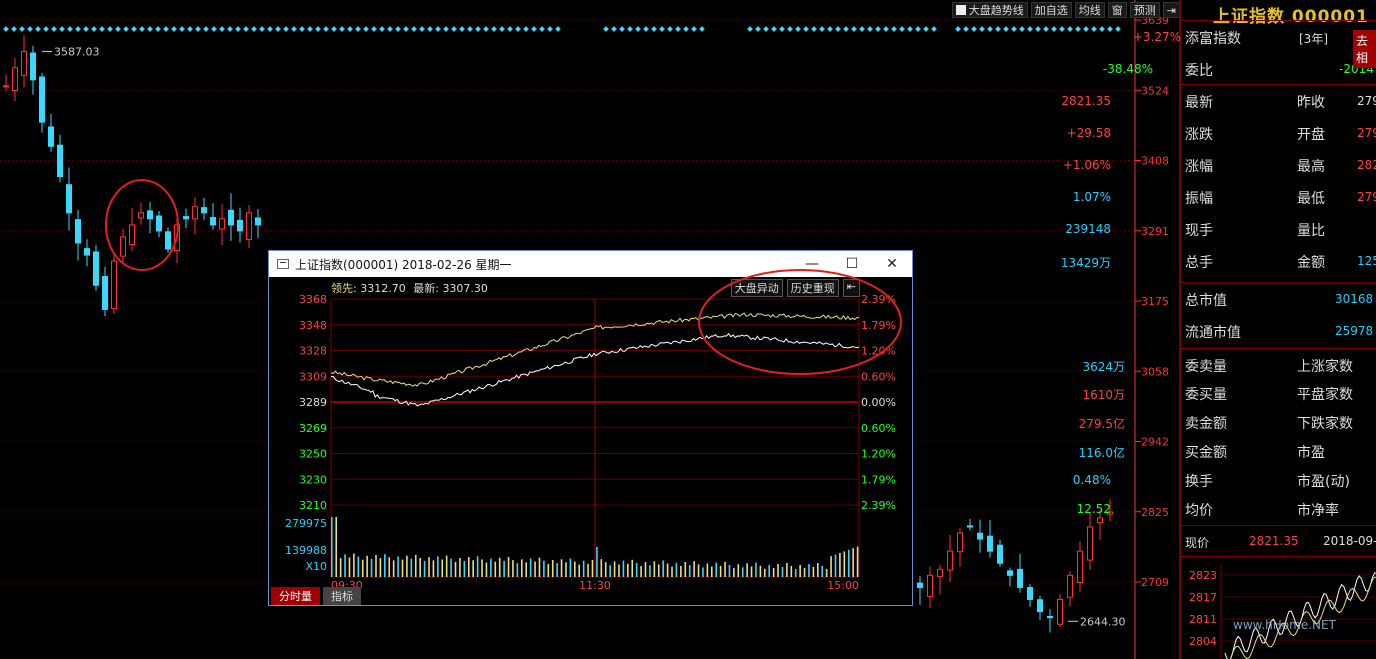 This screenshot has width=1376, height=659. Describe the element at coordinates (1300, 615) in the screenshot. I see `mini-price-line` at that location.